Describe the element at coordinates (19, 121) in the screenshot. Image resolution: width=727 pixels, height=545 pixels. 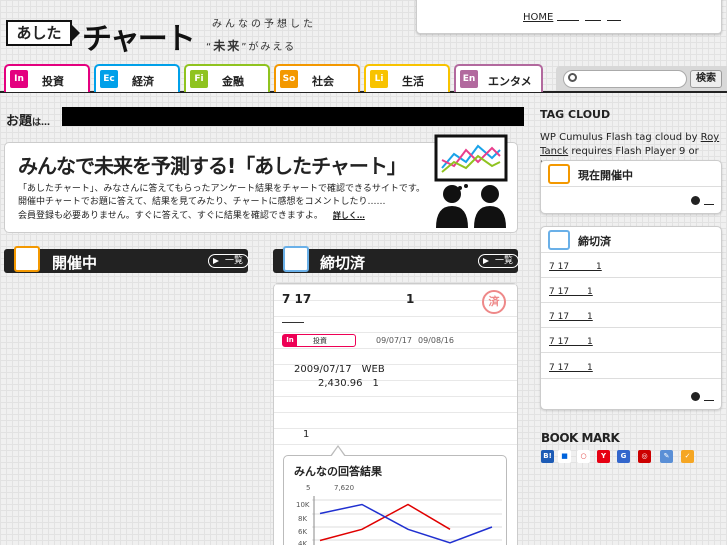
I see `topic-label-text: お題` at that location.